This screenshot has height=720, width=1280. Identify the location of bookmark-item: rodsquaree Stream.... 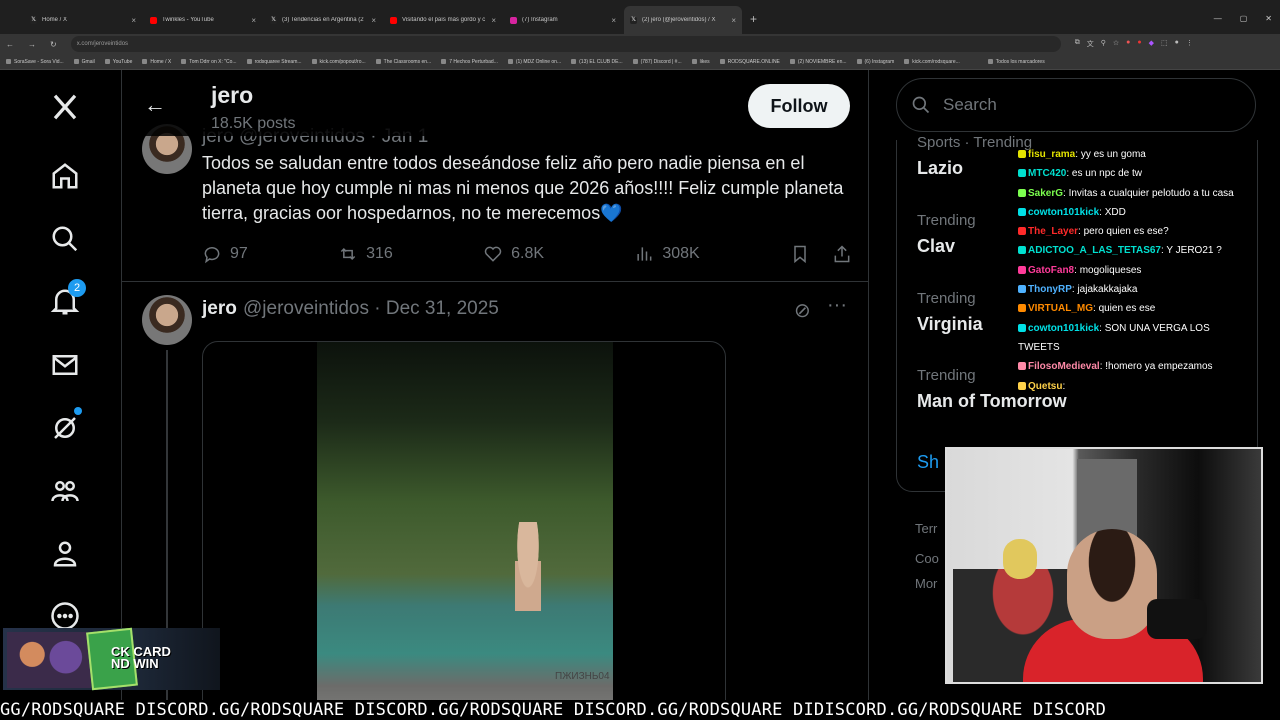
(274, 62).